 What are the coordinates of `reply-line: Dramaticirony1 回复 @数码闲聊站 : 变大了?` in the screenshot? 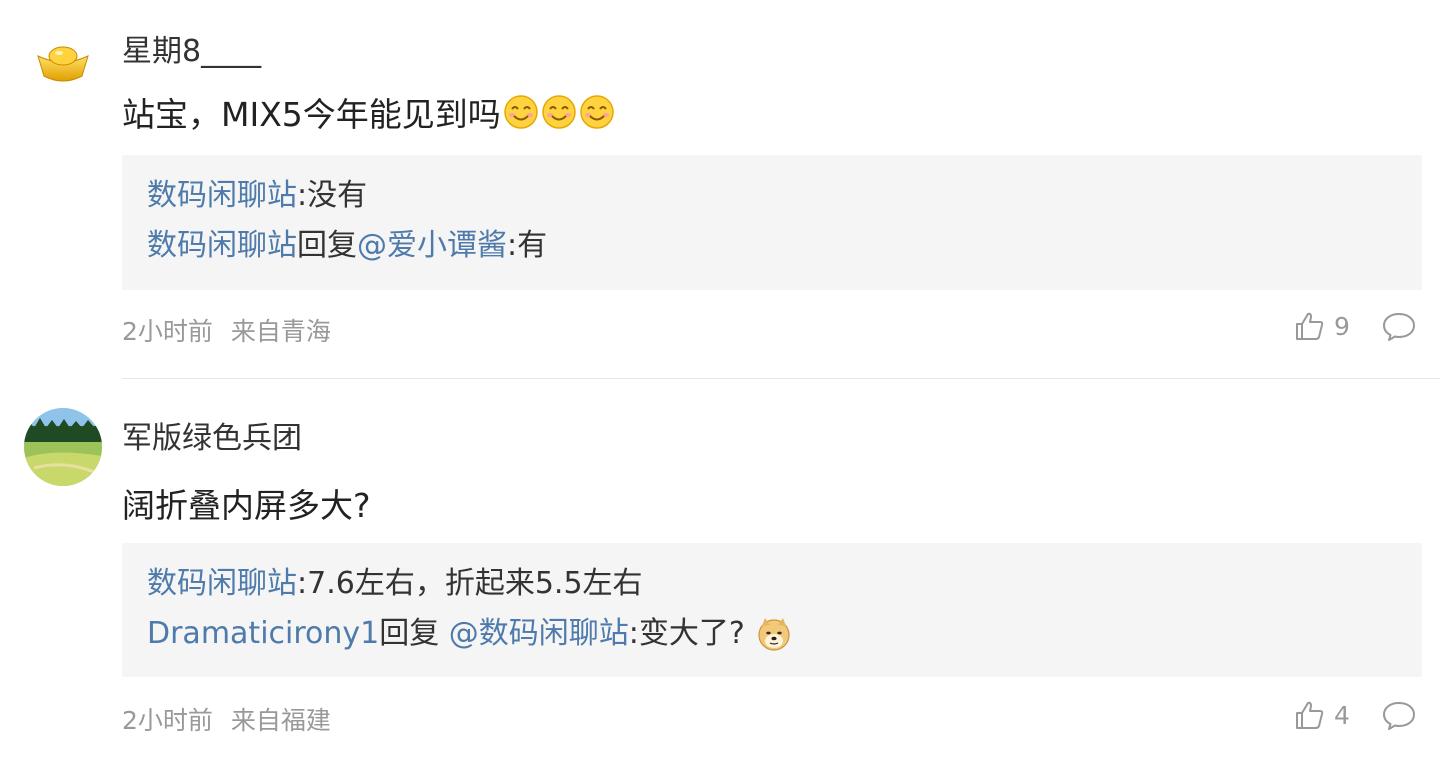 It's located at (772, 634).